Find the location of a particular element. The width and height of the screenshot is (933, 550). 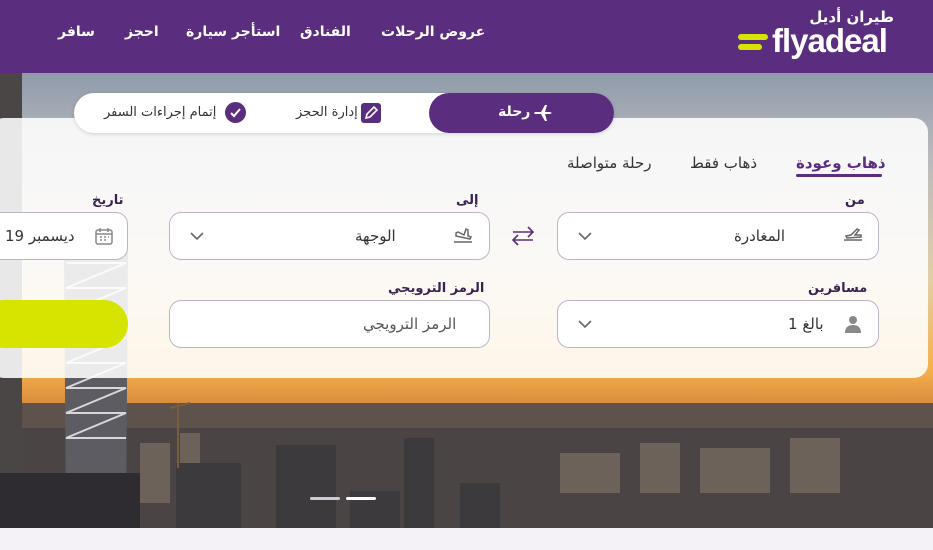

passengers-value: 1 بالغ is located at coordinates (806, 324).